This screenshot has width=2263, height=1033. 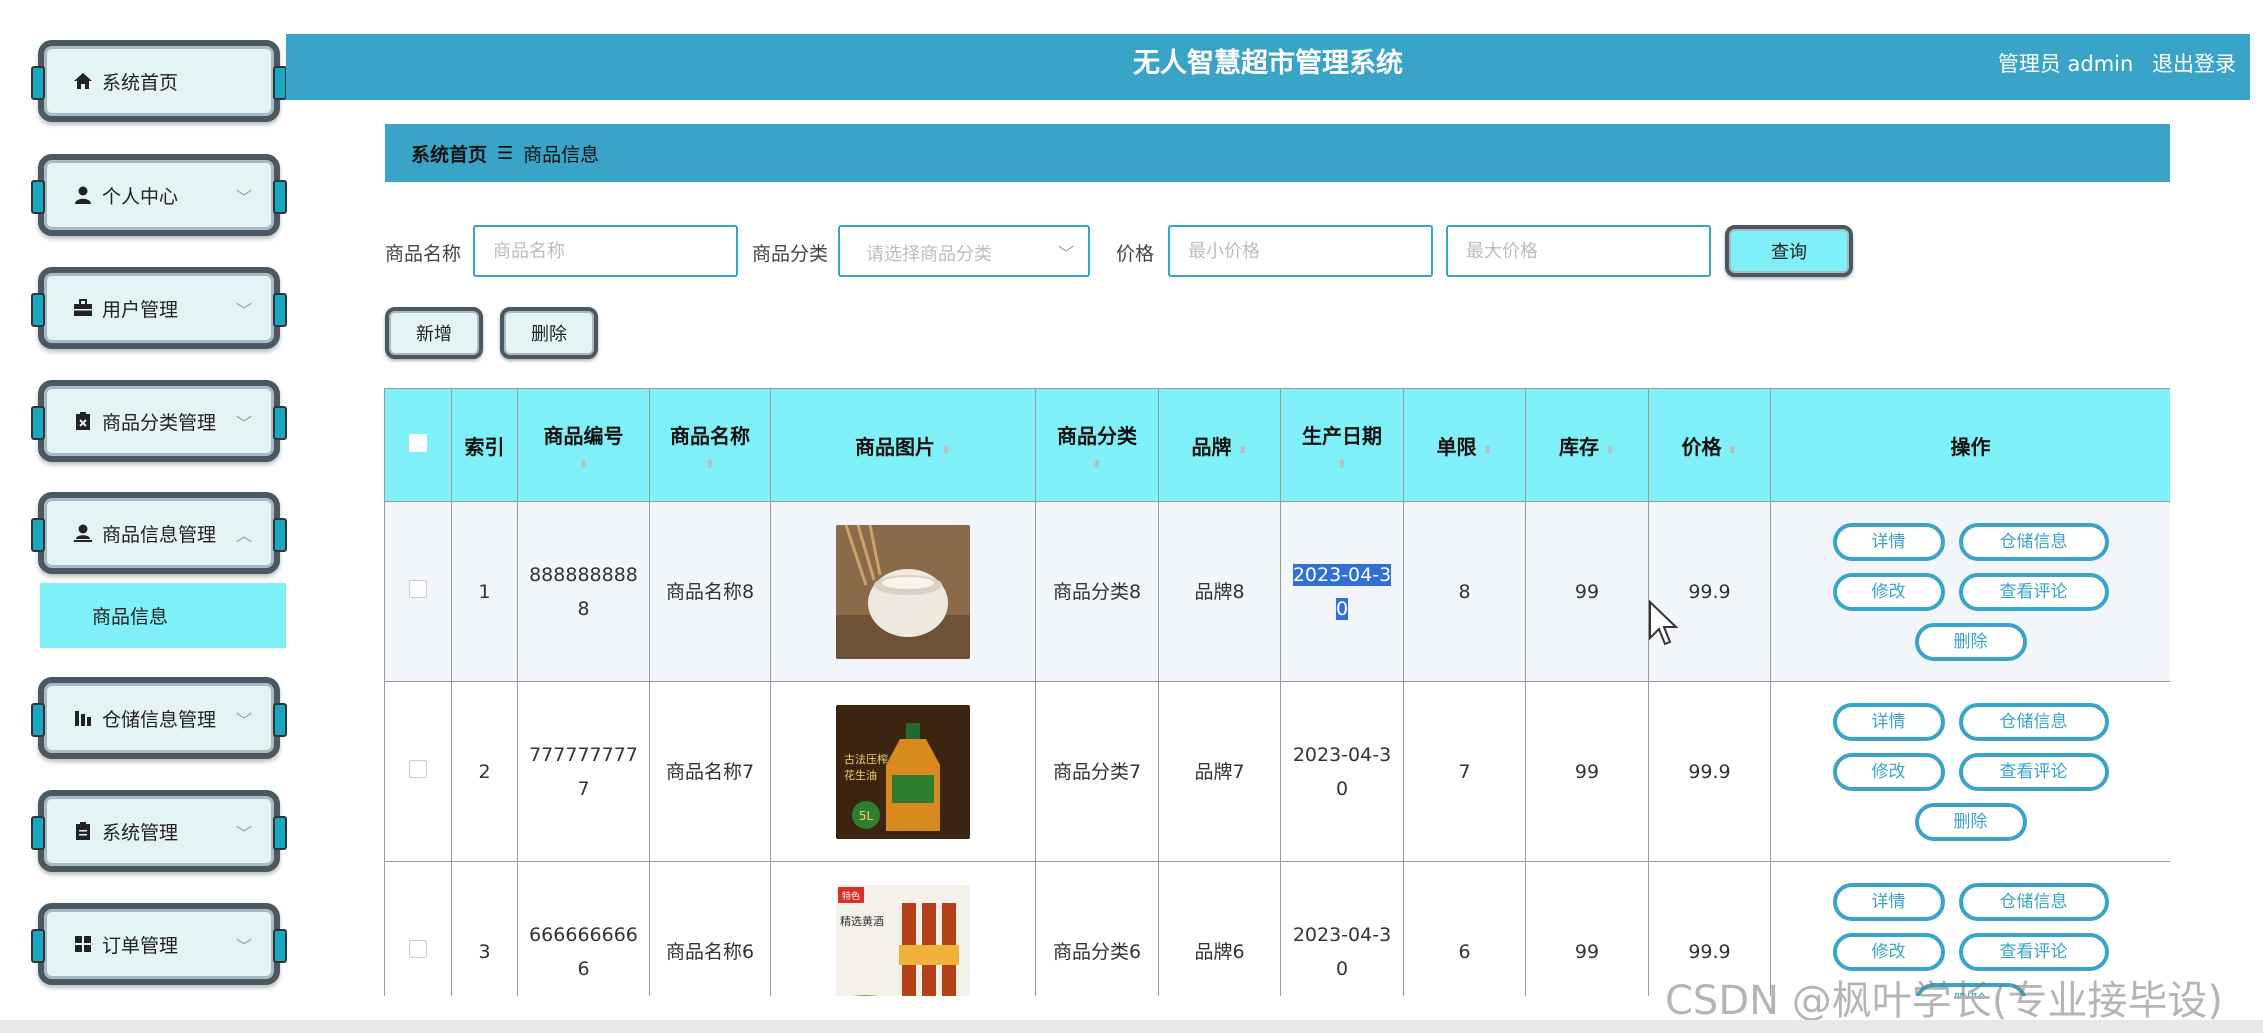 What do you see at coordinates (1578, 251) in the screenshot?
I see `max-price-input` at bounding box center [1578, 251].